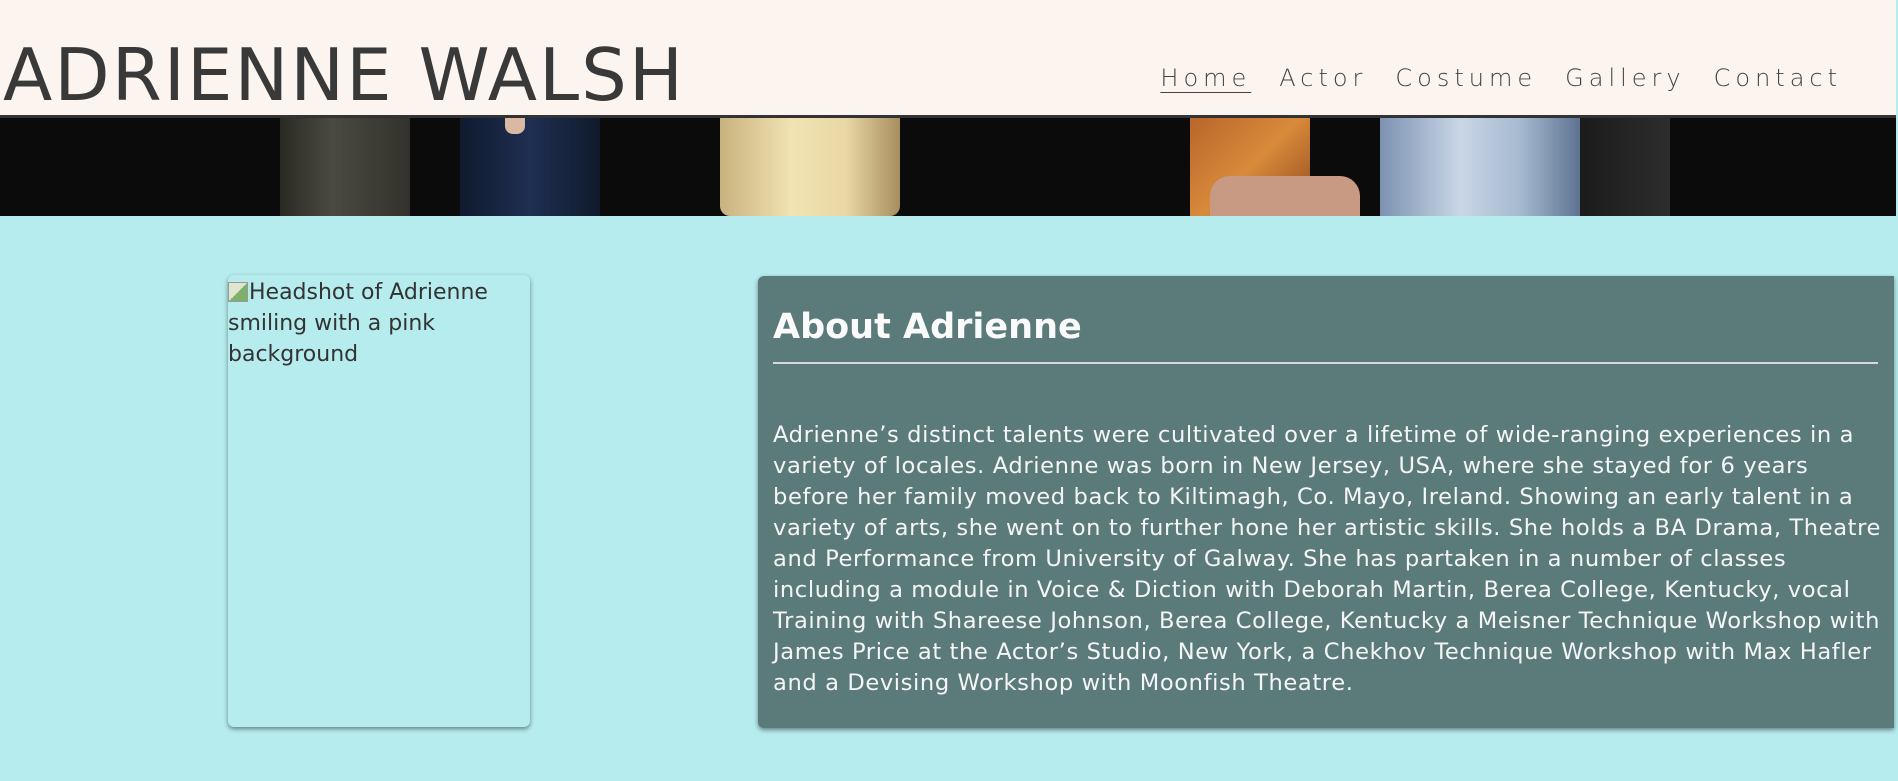 This screenshot has width=1898, height=781. I want to click on hero-figure-hand, so click(515, 126).